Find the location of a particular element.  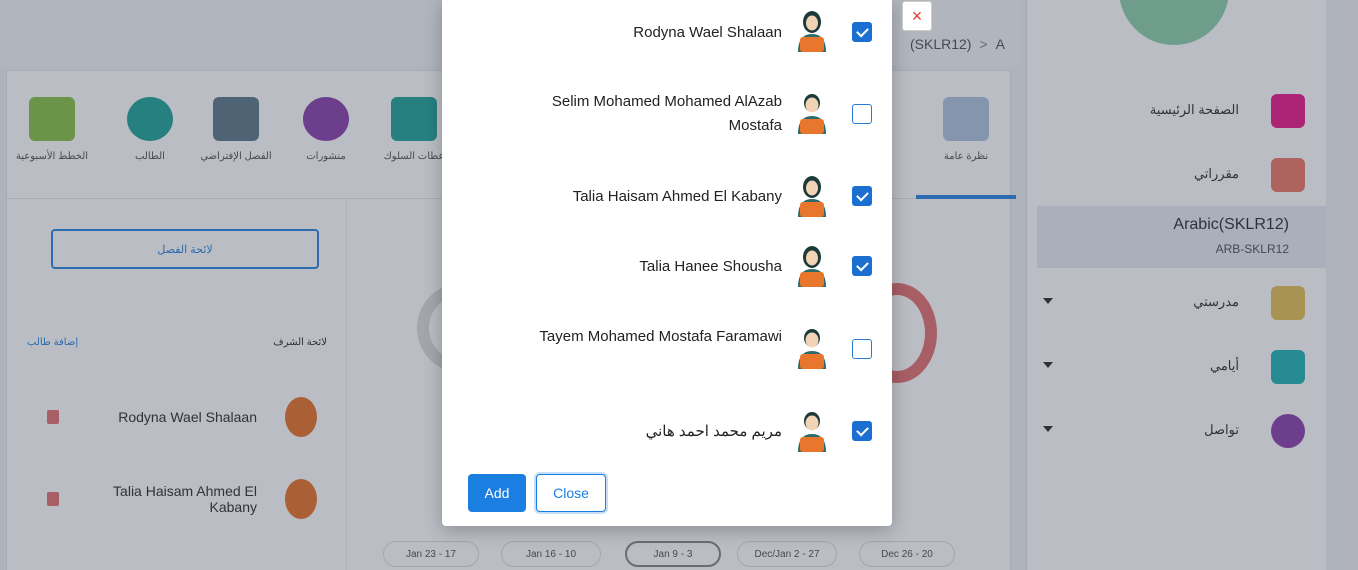

student-name: Selim Mohamed Mohamed AlAzab Mostafa is located at coordinates (666, 113).